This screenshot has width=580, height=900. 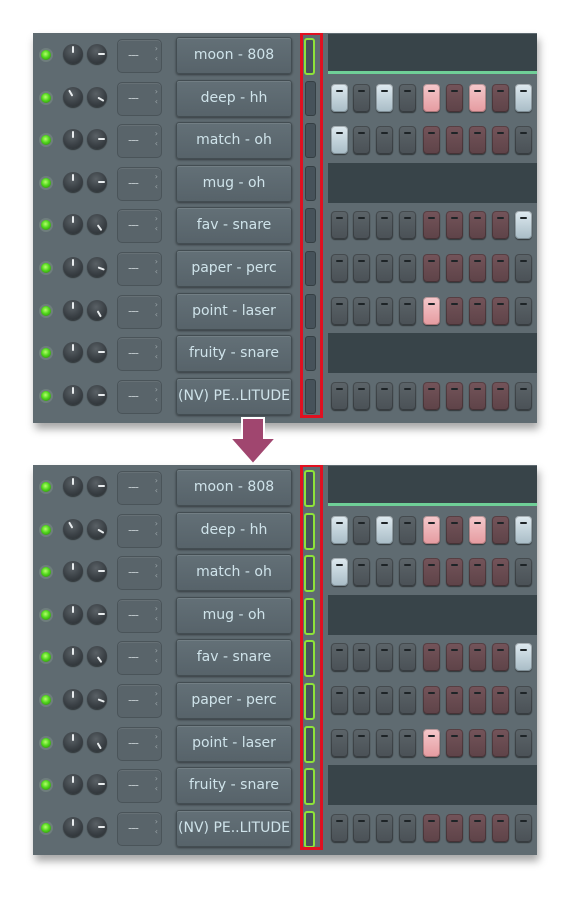 What do you see at coordinates (234, 615) in the screenshot?
I see `channel-name-button: mug - oh` at bounding box center [234, 615].